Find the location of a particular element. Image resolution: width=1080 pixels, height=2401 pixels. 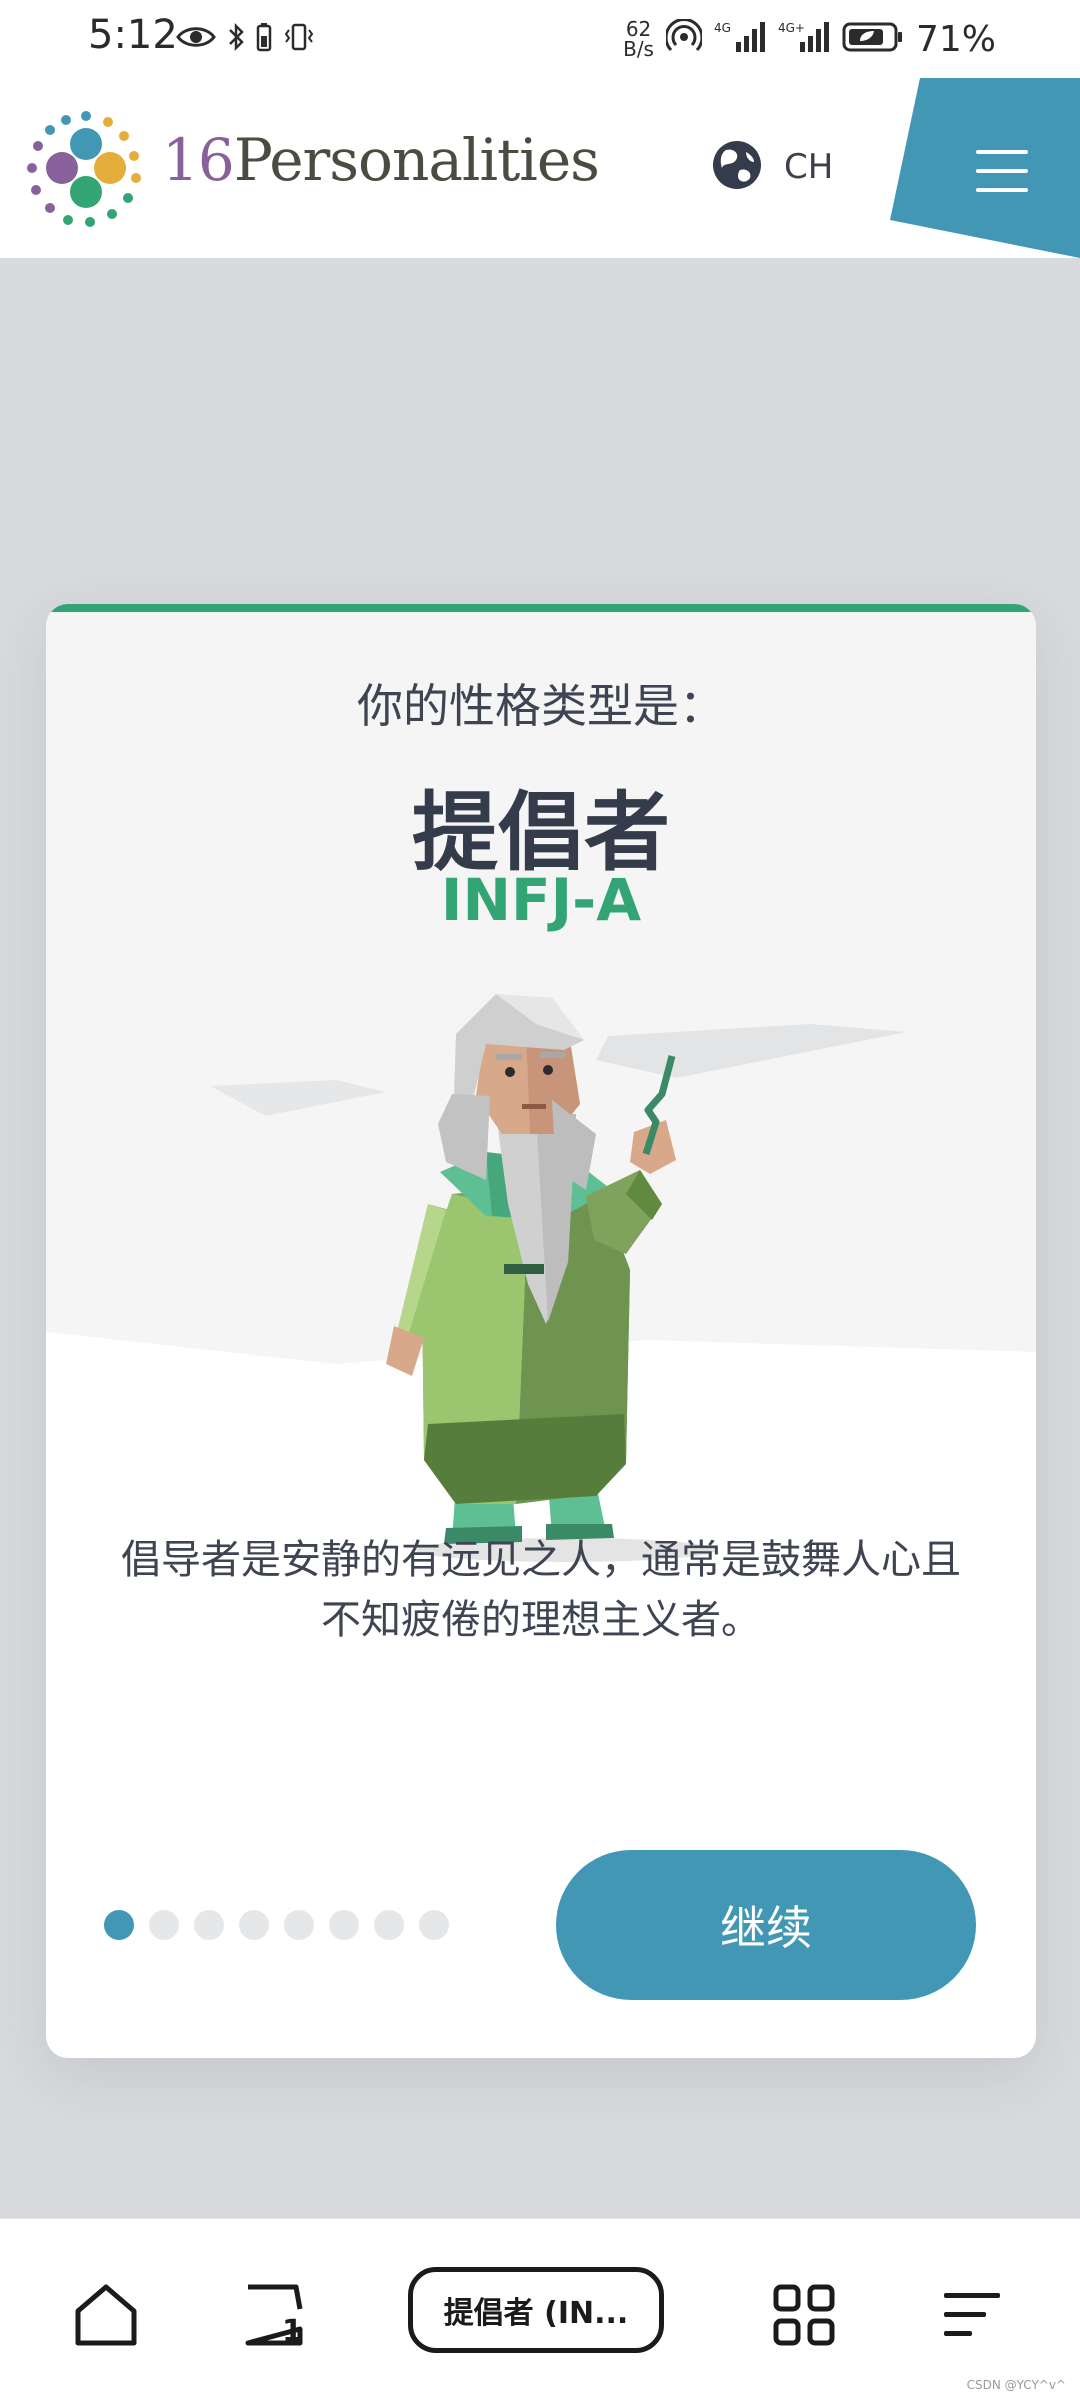

card-accent-bar is located at coordinates (541, 608).